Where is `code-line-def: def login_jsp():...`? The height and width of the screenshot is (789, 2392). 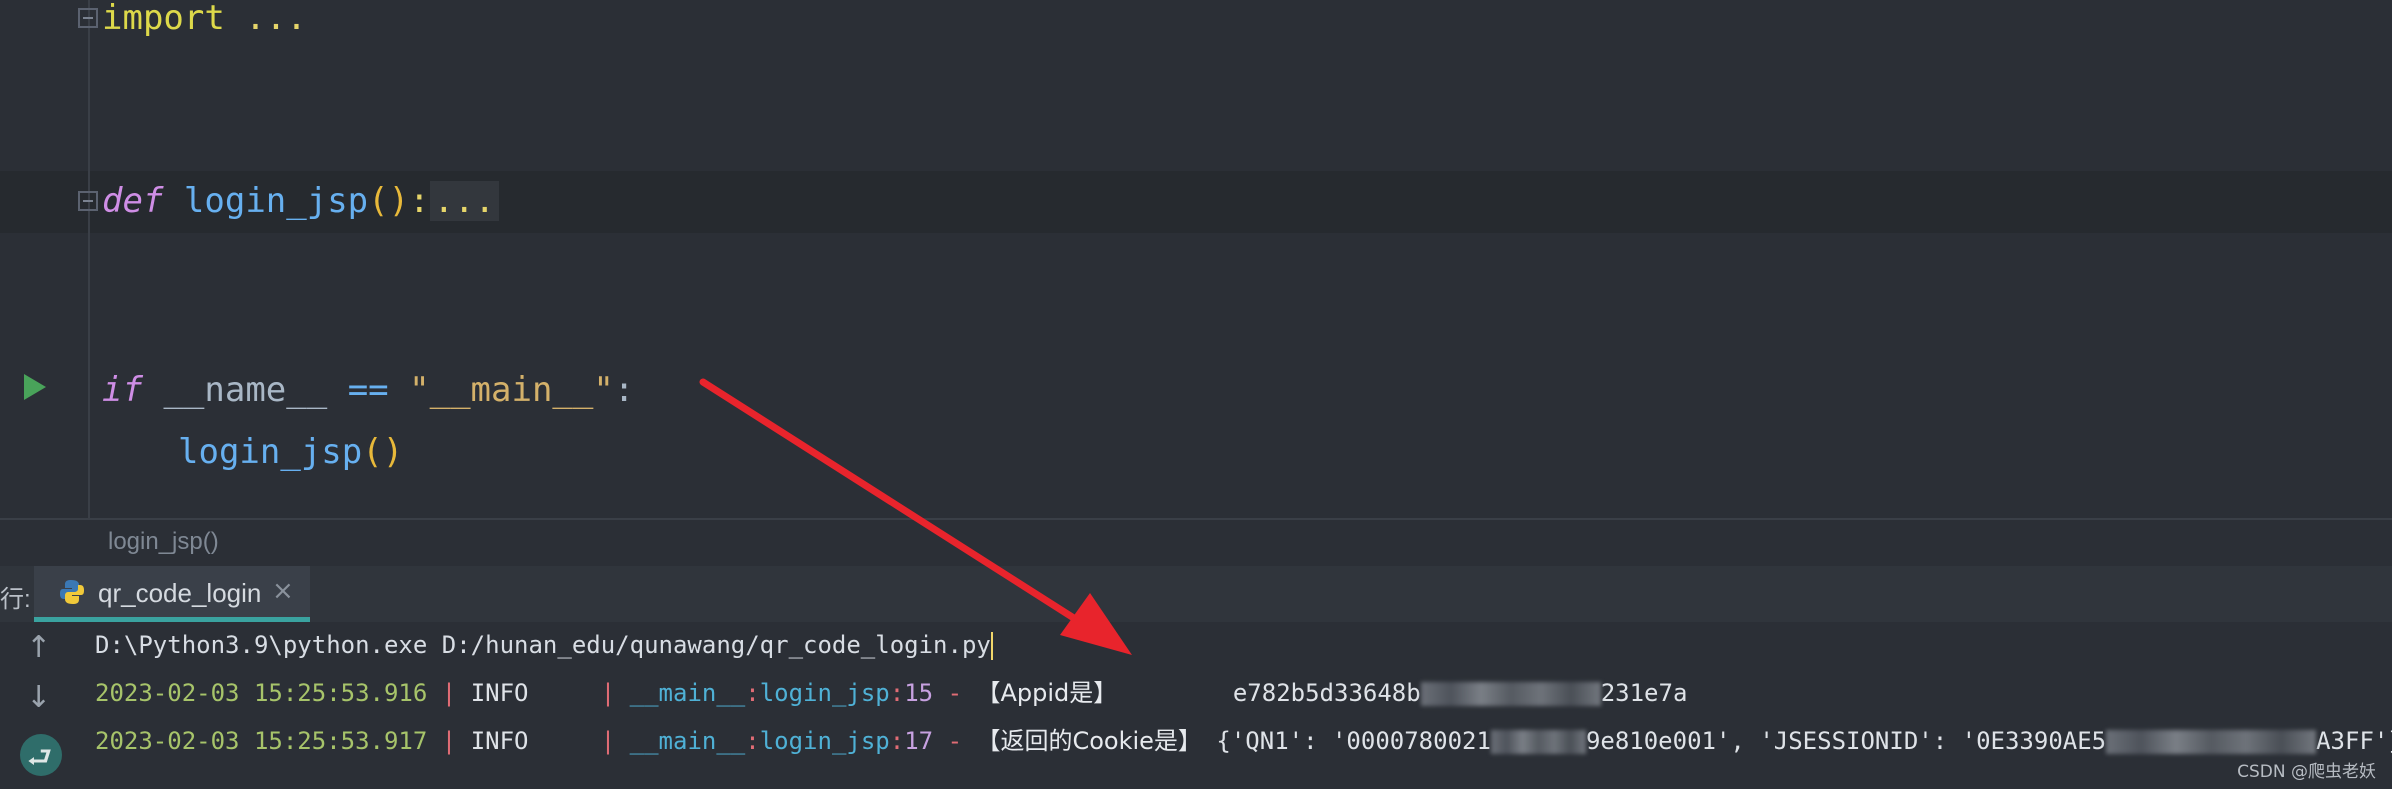
code-line-def: def login_jsp():... is located at coordinates (300, 201).